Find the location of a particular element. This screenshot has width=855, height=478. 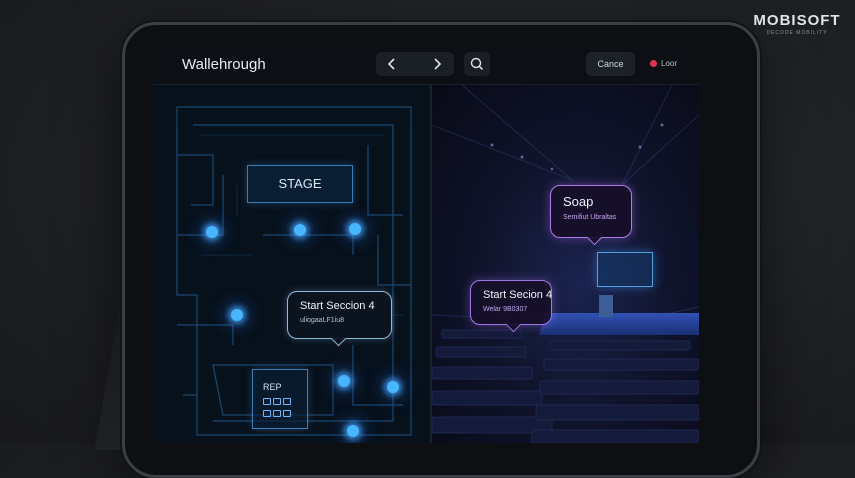

page-title: Wallehrough is located at coordinates (224, 64).